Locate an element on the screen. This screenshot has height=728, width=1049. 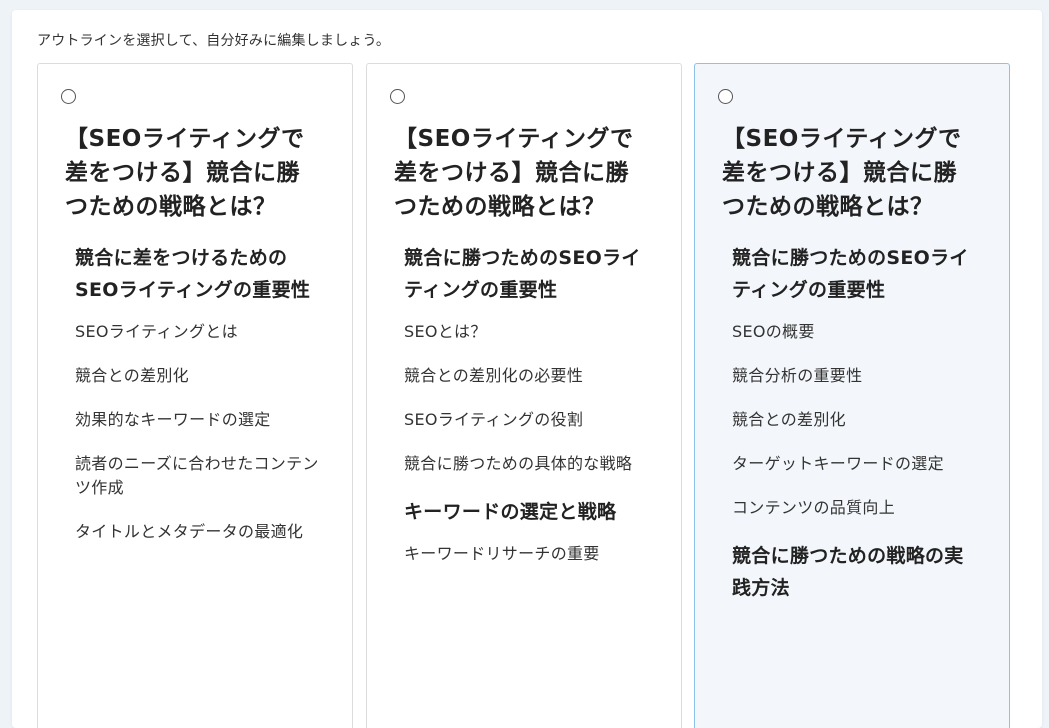
outline-heading-h2: キーワードの選定と戦略 is located at coordinates (510, 512).